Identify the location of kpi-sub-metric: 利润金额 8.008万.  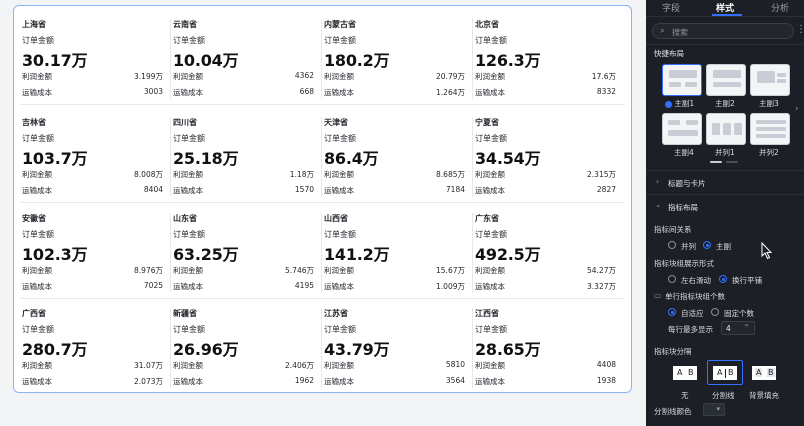
(92, 174).